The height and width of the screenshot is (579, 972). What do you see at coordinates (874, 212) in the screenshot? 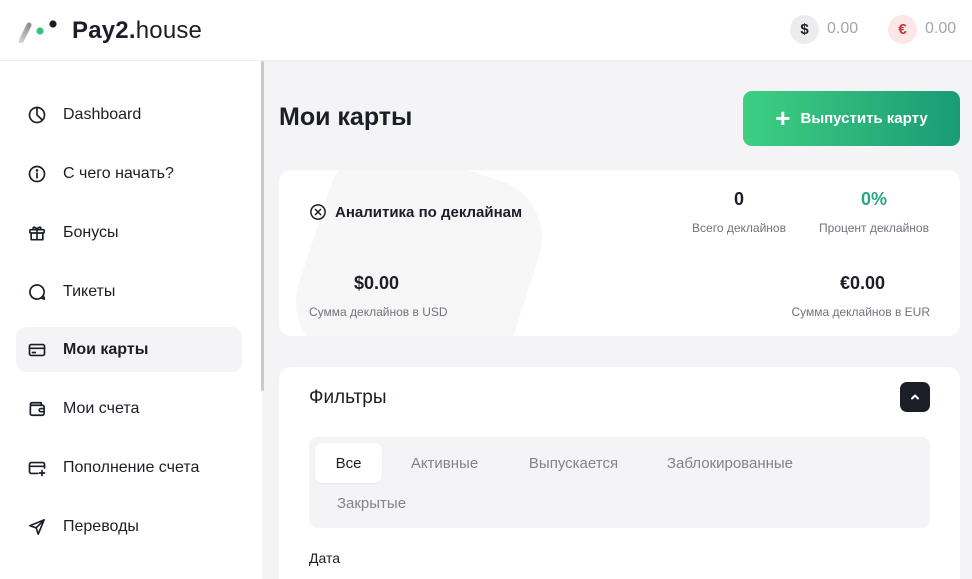
I see `stat-decline-percent: 0% Процент деклайнов` at bounding box center [874, 212].